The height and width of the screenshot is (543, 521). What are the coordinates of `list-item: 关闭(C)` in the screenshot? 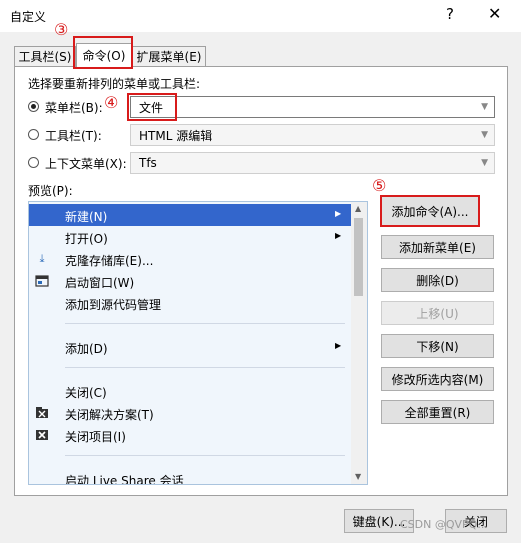 It's located at (190, 391).